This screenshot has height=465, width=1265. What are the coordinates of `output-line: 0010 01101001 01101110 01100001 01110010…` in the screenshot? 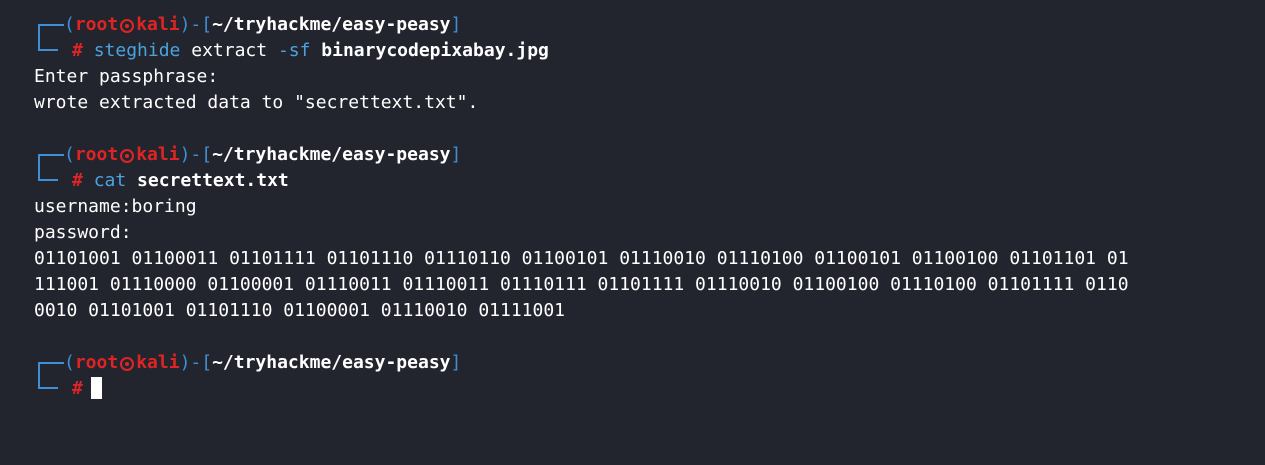 It's located at (300, 310).